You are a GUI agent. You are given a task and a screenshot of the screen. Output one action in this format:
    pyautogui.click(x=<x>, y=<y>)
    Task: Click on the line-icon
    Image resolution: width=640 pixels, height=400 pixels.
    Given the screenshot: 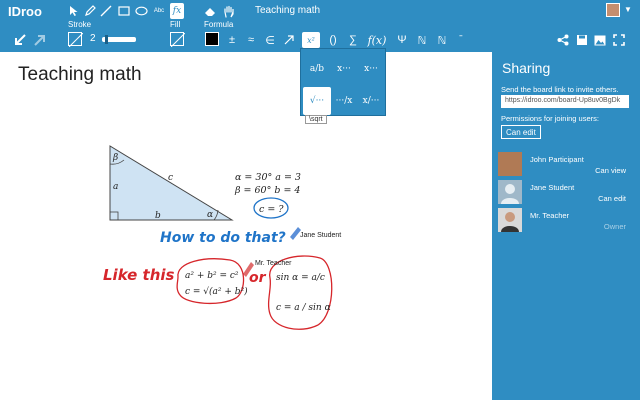 What is the action you would take?
    pyautogui.click(x=106, y=11)
    